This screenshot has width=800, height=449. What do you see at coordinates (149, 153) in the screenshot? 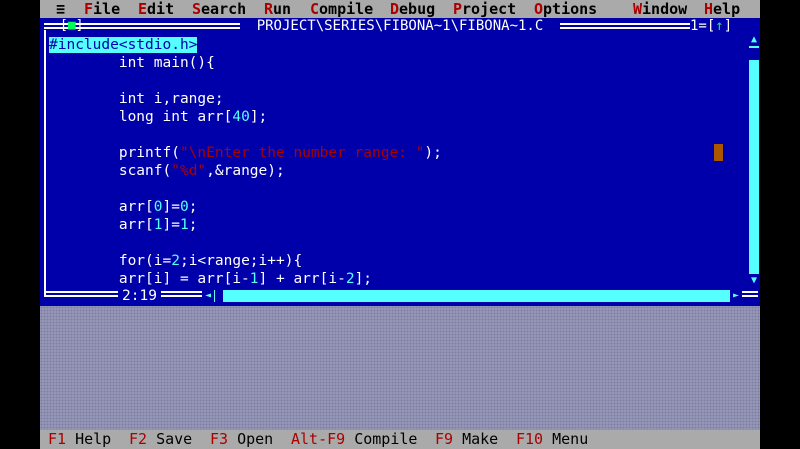
I see `code-token: printf(` at bounding box center [149, 153].